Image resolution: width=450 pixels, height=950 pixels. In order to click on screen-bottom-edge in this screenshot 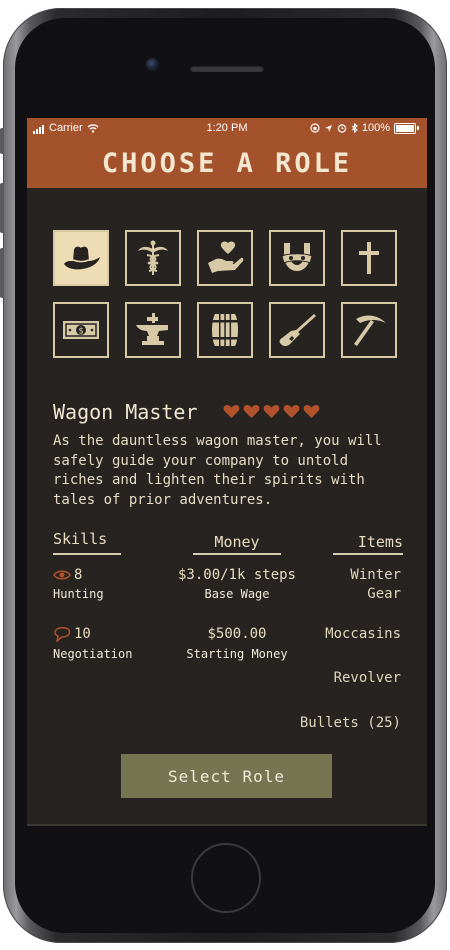, I will do `click(227, 825)`.